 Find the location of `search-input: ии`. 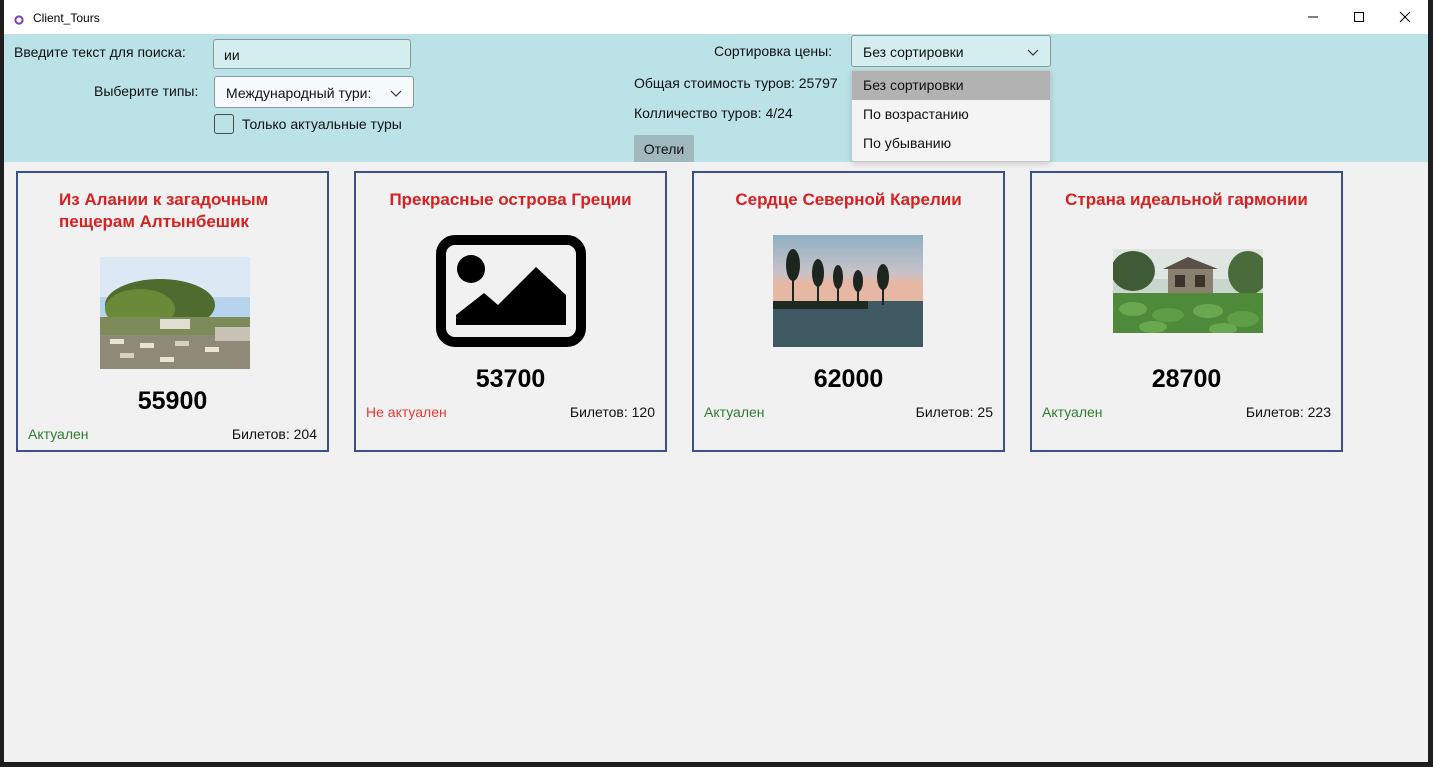

search-input: ии is located at coordinates (312, 54).